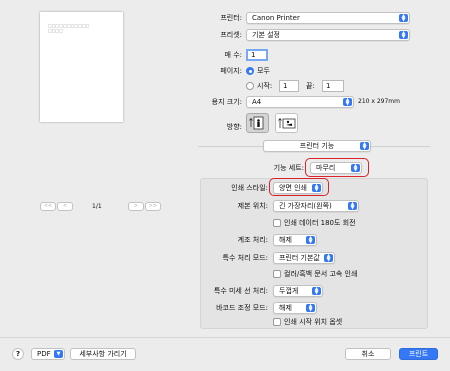 The width and height of the screenshot is (450, 371). What do you see at coordinates (245, 258) in the screenshot?
I see `special-mode-label: 특수 처리 모드:` at bounding box center [245, 258].